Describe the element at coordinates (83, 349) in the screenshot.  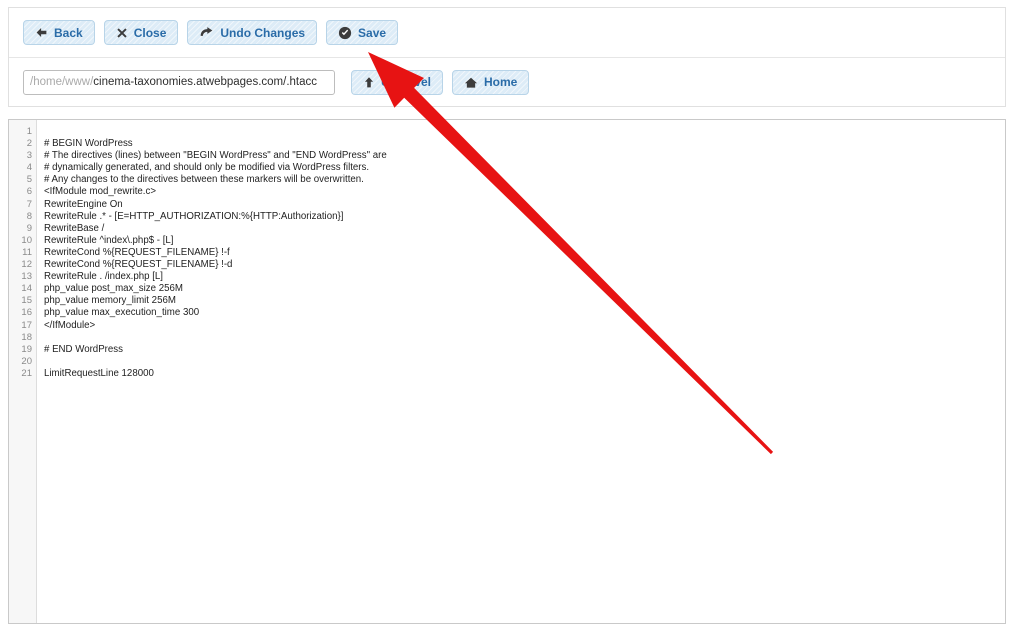
I see `code-line: # END WordPress` at that location.